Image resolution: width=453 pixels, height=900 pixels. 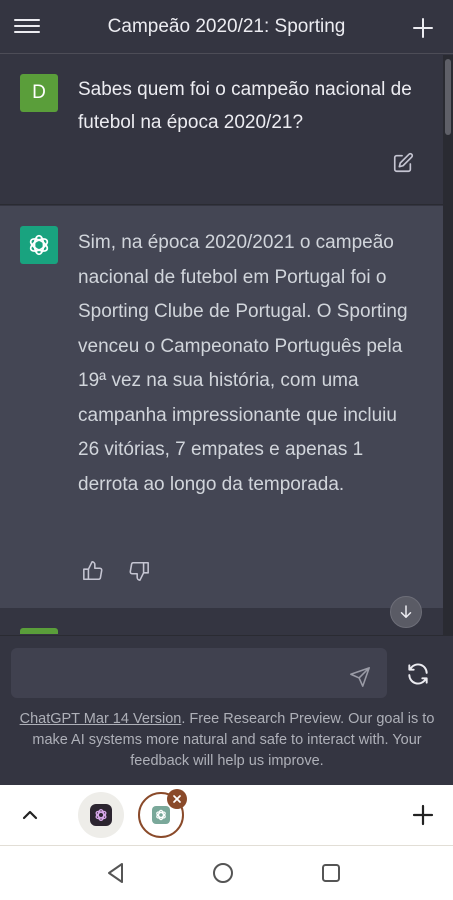 I want to click on edit-message-button, so click(x=403, y=163).